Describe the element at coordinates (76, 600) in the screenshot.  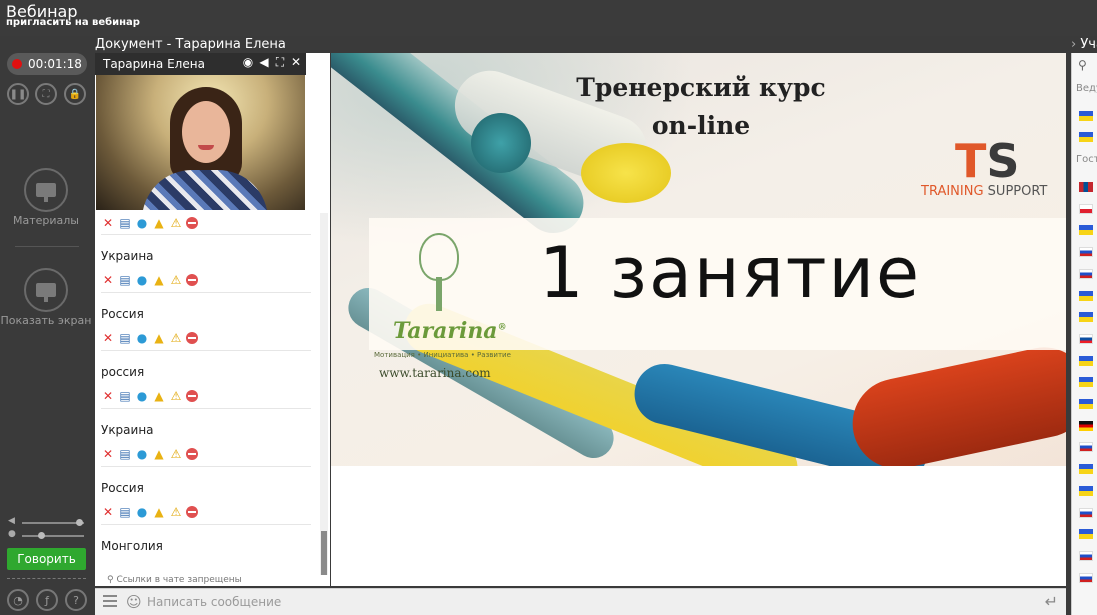
I see `help-icon: ?` at that location.